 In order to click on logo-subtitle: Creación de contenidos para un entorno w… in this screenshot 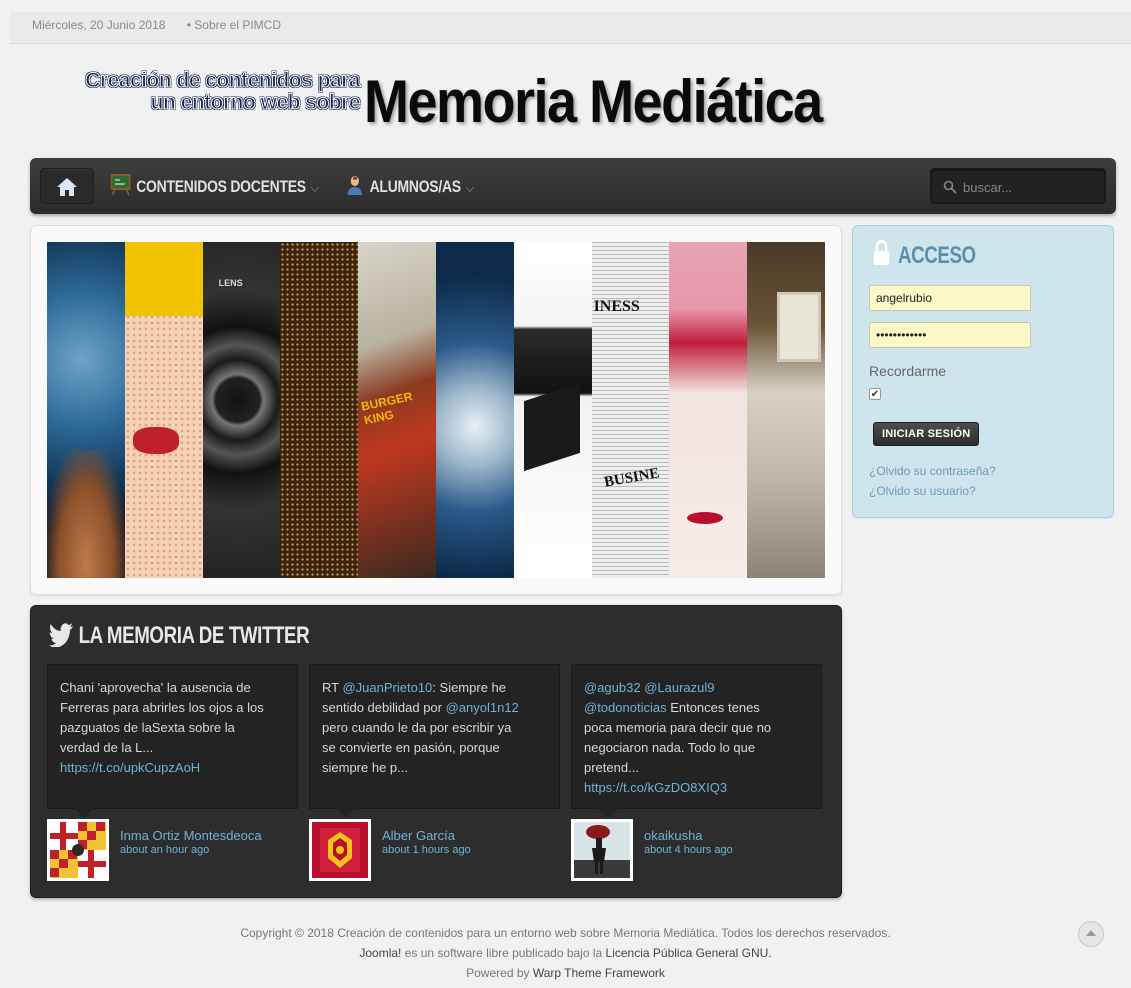, I will do `click(201, 91)`.